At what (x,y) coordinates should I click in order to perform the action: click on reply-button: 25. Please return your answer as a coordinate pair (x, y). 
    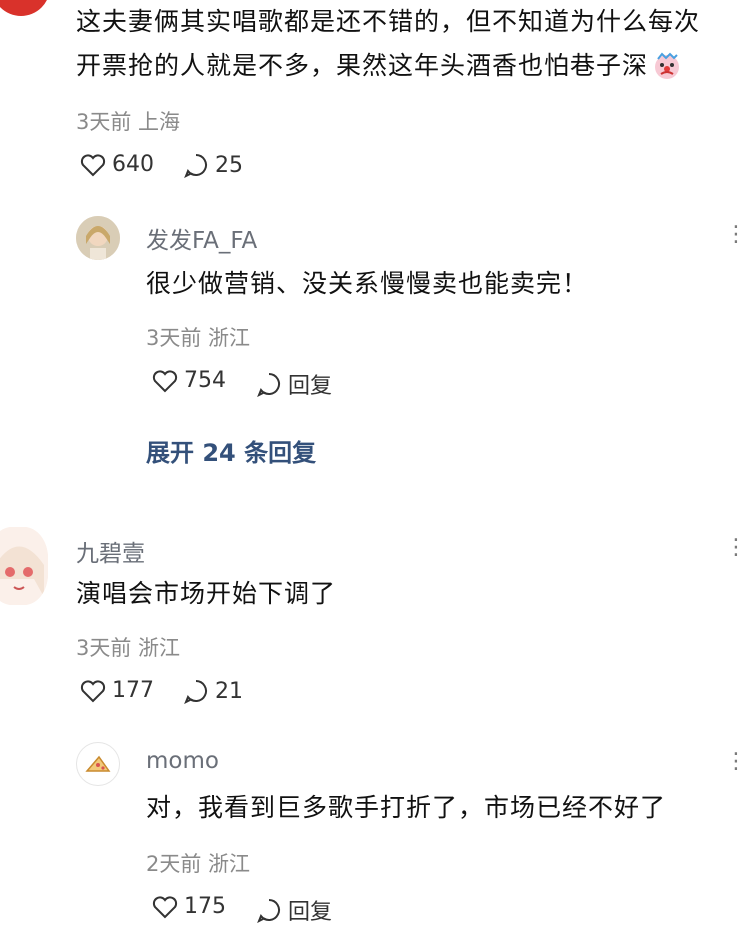
    Looking at the image, I should click on (213, 165).